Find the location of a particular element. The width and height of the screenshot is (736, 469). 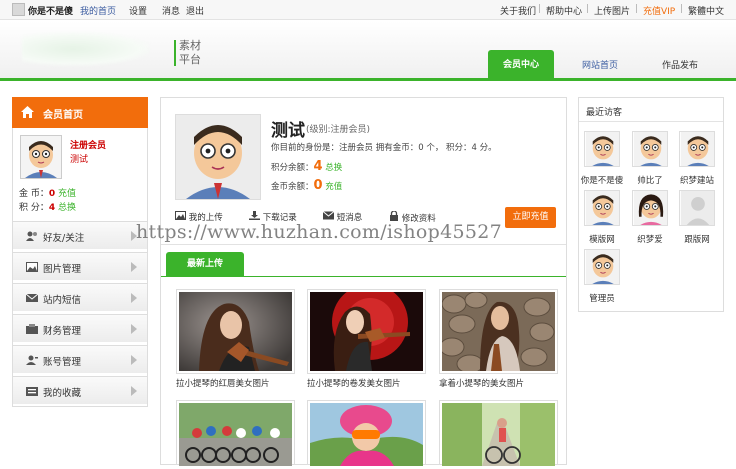

nickname: 你是不是傻 is located at coordinates (50, 10).